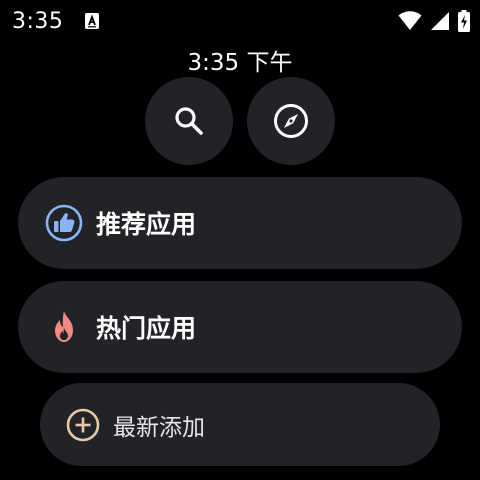 The width and height of the screenshot is (480, 480). I want to click on status-icons, so click(434, 21).